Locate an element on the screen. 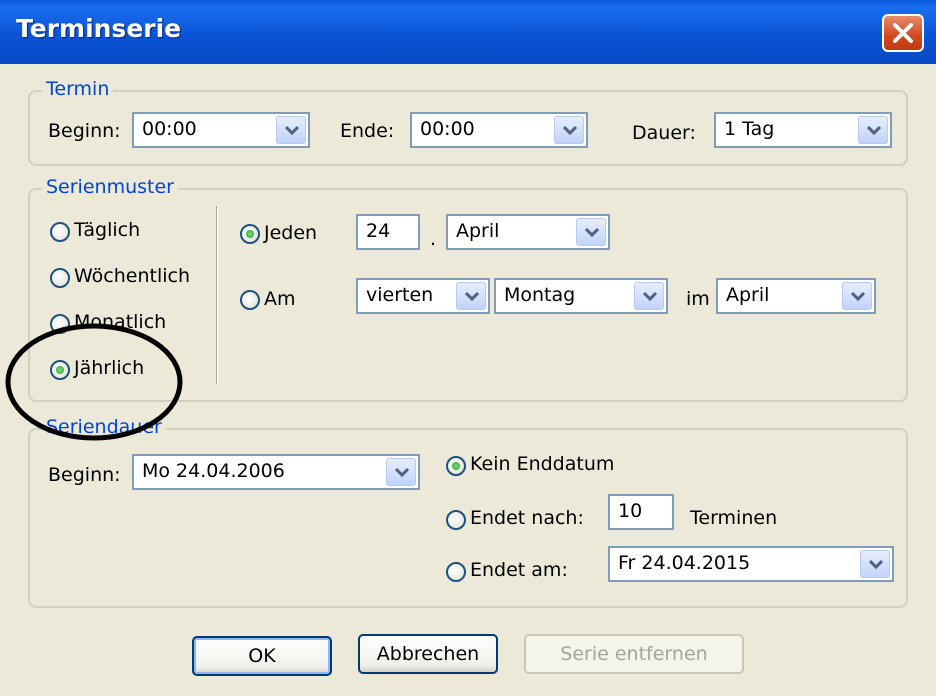 The image size is (936, 696). jeden-day-input: 24 is located at coordinates (388, 232).